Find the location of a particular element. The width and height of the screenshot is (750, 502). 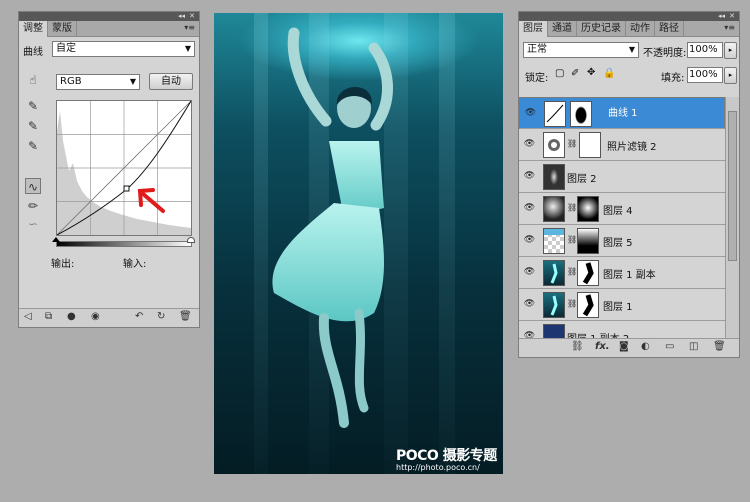

new-layer-icon: ◫ is located at coordinates (693, 346).